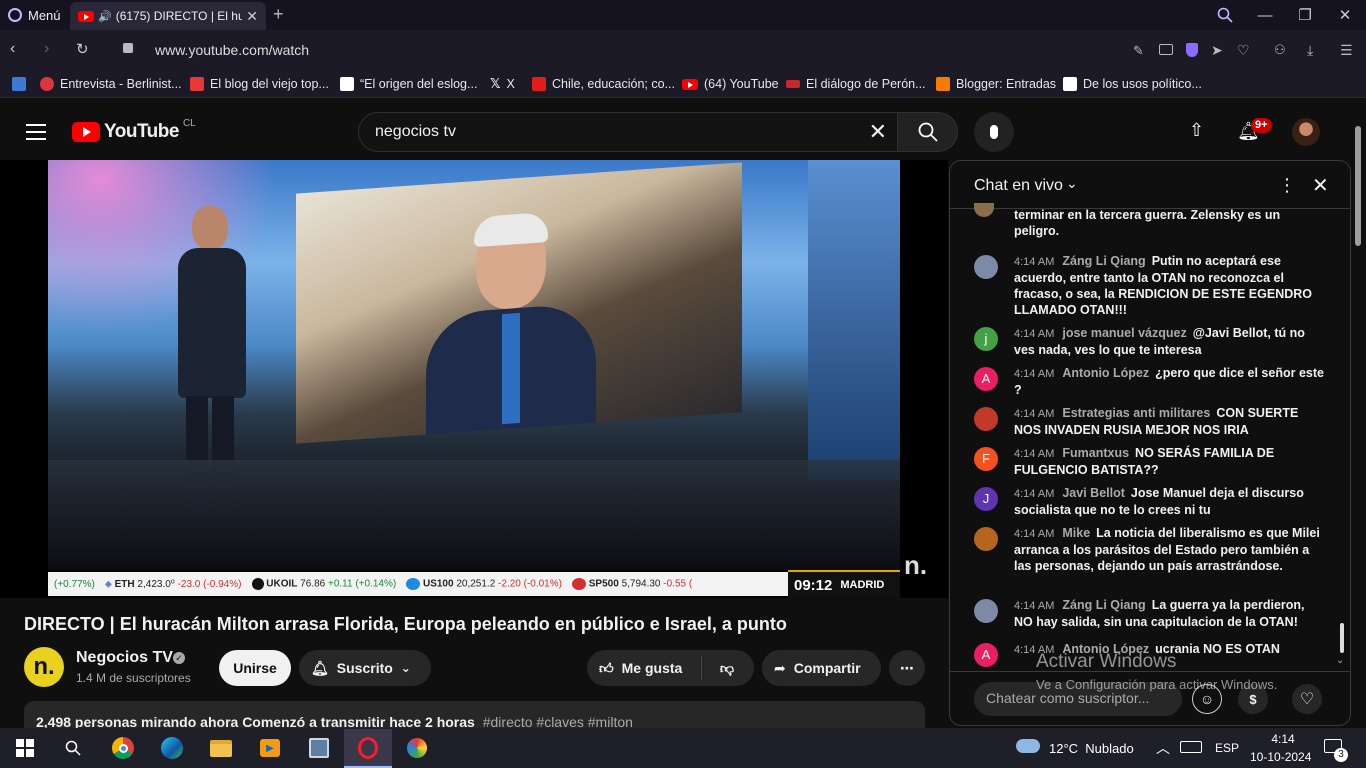 This screenshot has height=768, width=1366. Describe the element at coordinates (1136, 413) in the screenshot. I see `chat-author: Estrategias anti militares` at that location.